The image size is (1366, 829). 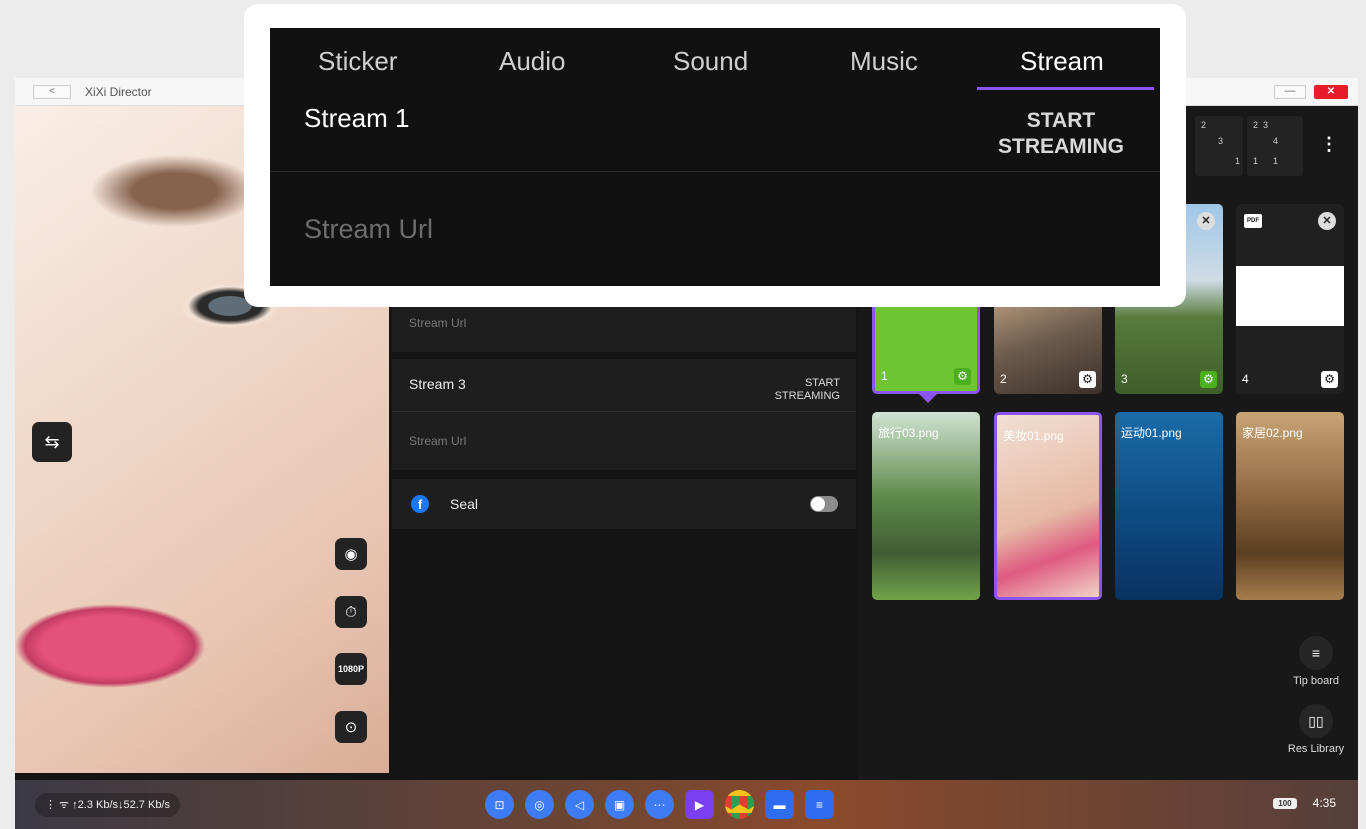 I want to click on scene-number: 2, so click(x=1003, y=379).